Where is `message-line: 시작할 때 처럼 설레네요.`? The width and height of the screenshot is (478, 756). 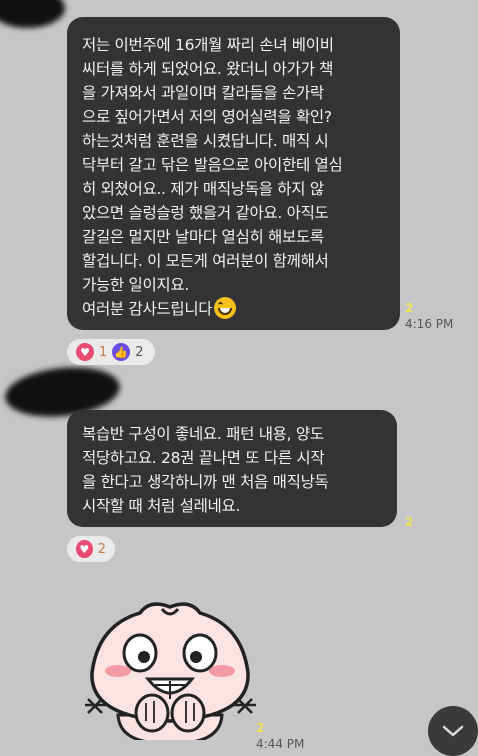 message-line: 시작할 때 처럼 설레네요. is located at coordinates (161, 506).